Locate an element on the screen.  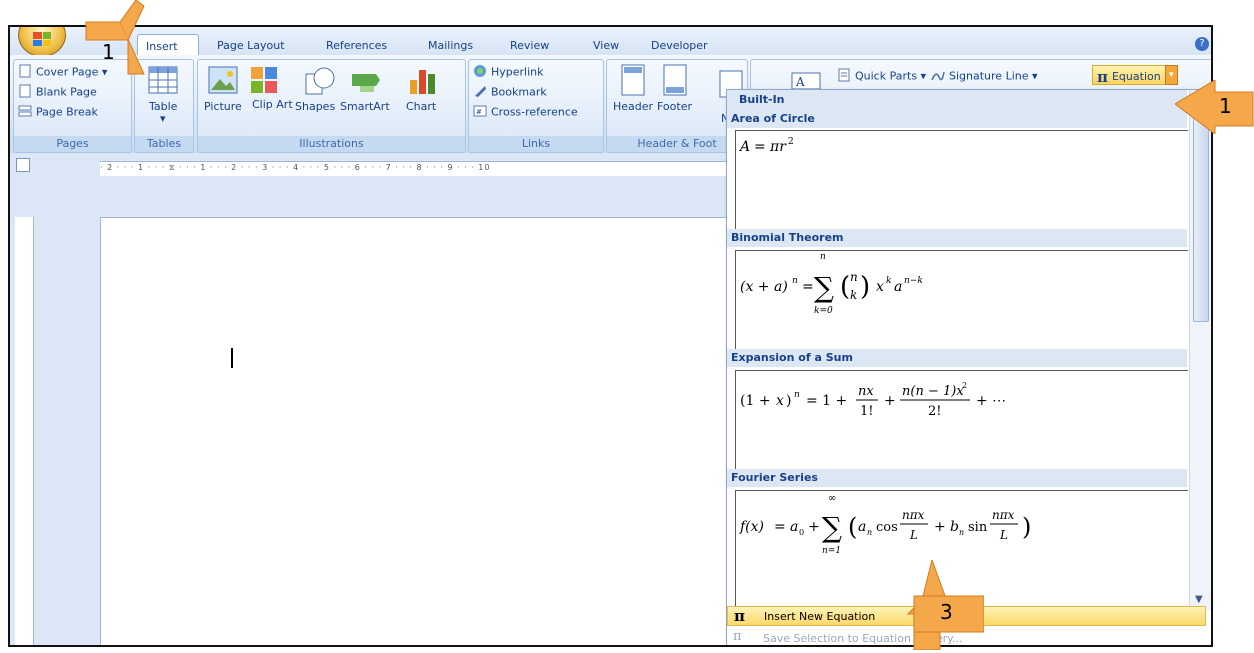
signature-line-label: Signature Line is located at coordinates (989, 76).